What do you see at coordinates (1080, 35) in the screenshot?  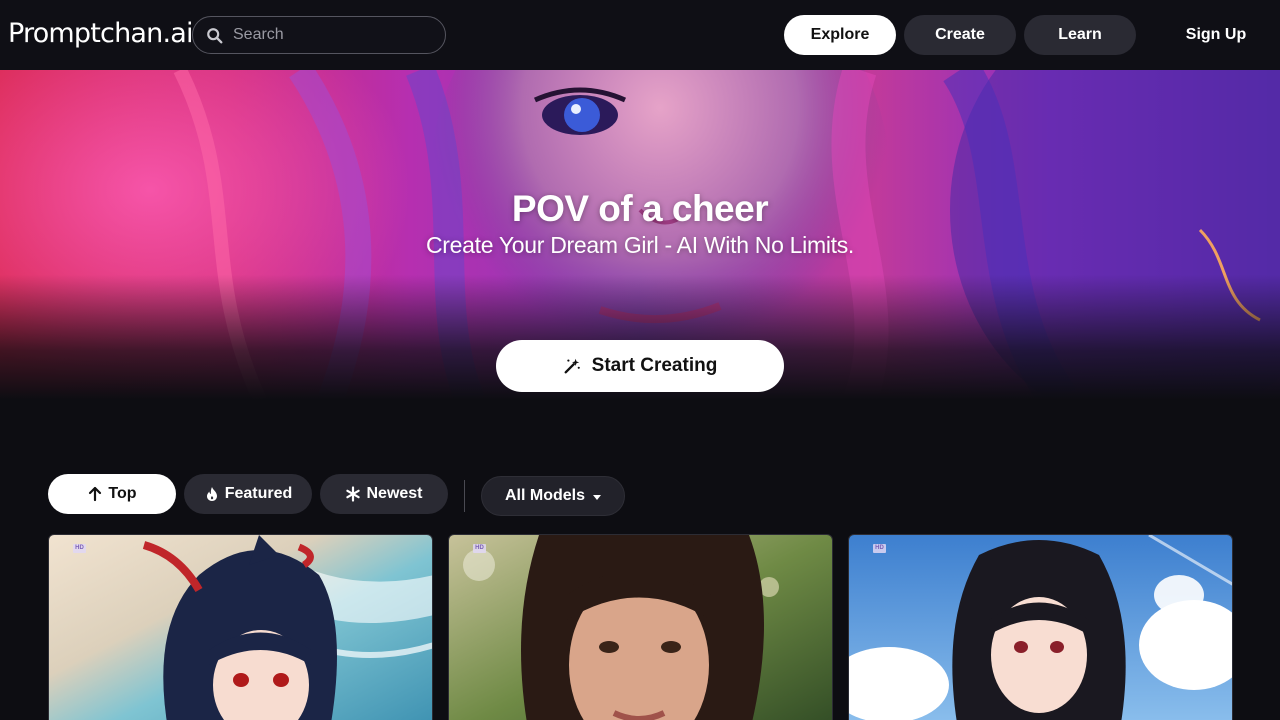 I see `nav-learn-button: Learn` at bounding box center [1080, 35].